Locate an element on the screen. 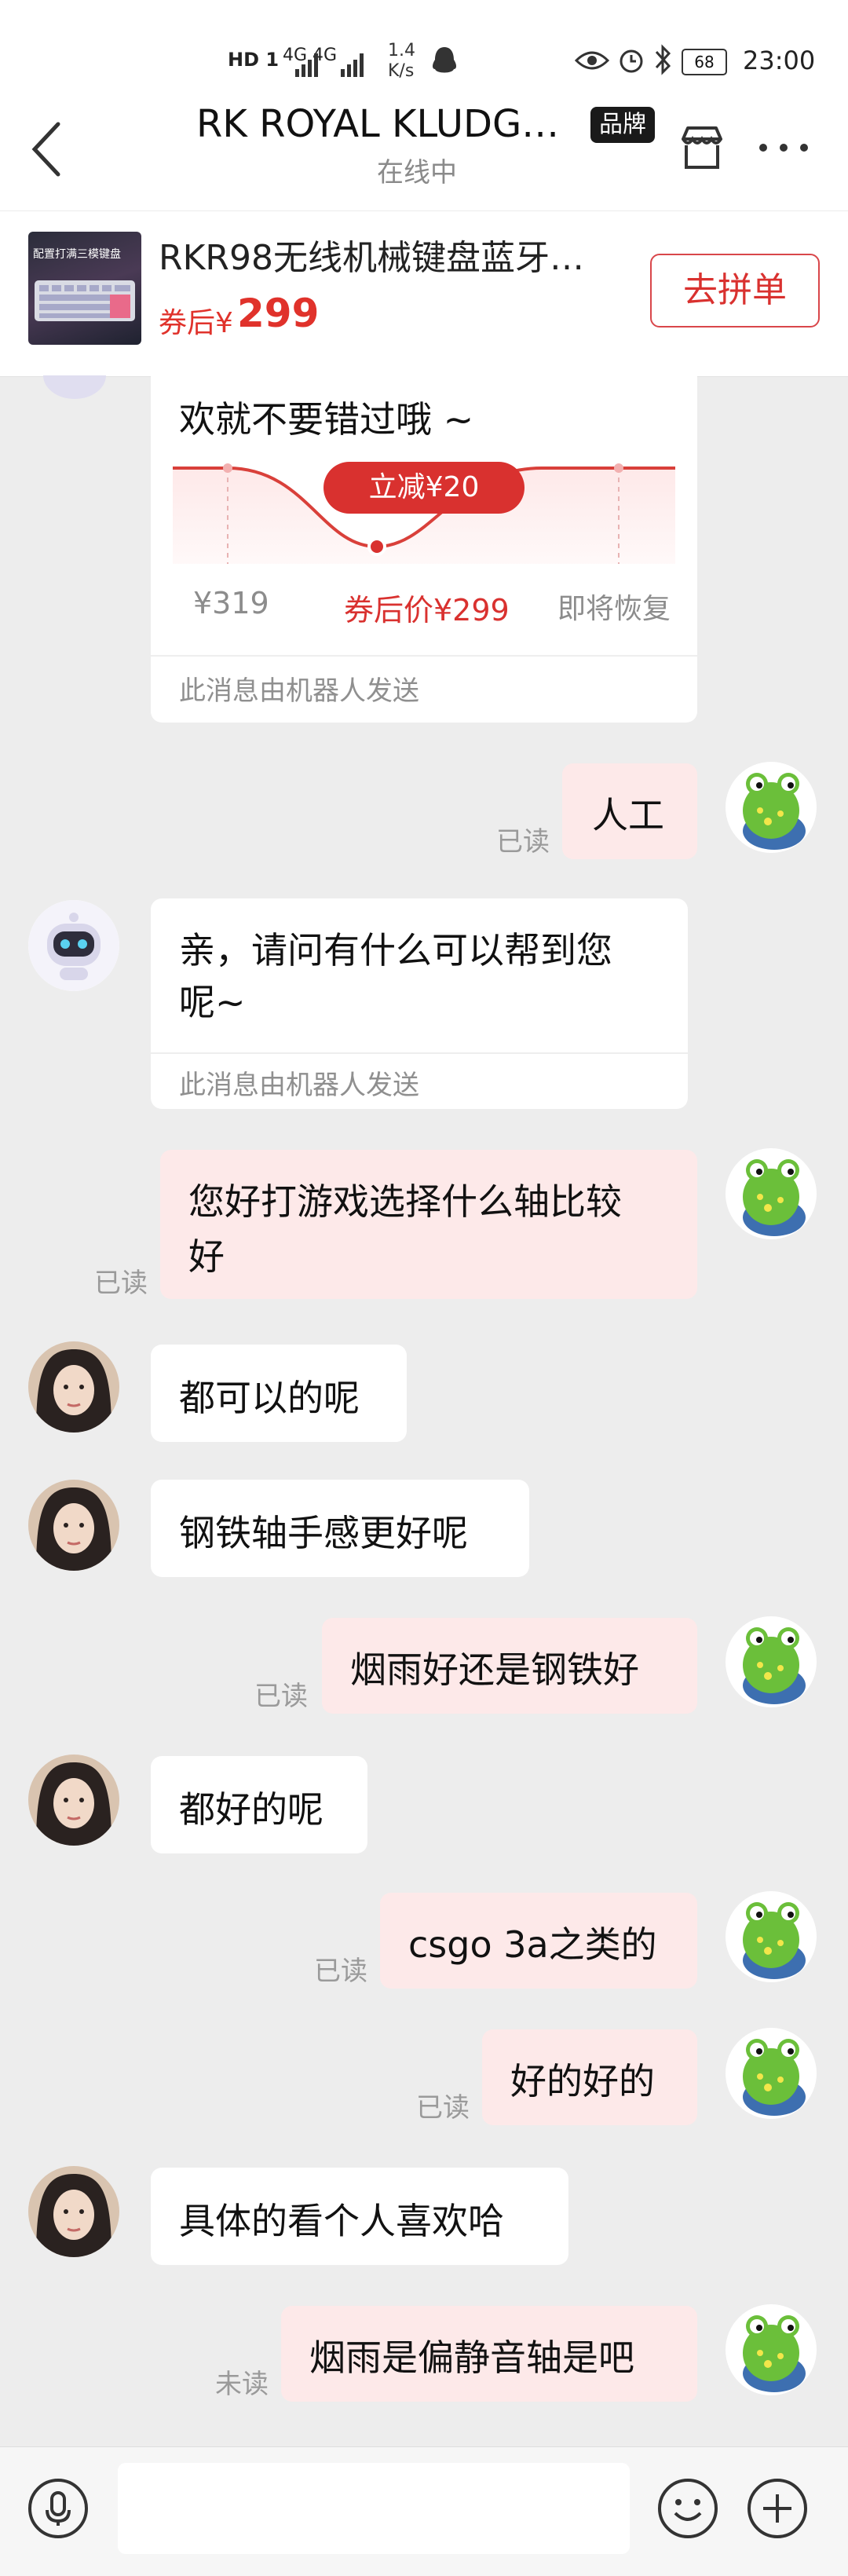 This screenshot has width=848, height=2576. message-bubble-self: 好的好的 is located at coordinates (590, 2077).